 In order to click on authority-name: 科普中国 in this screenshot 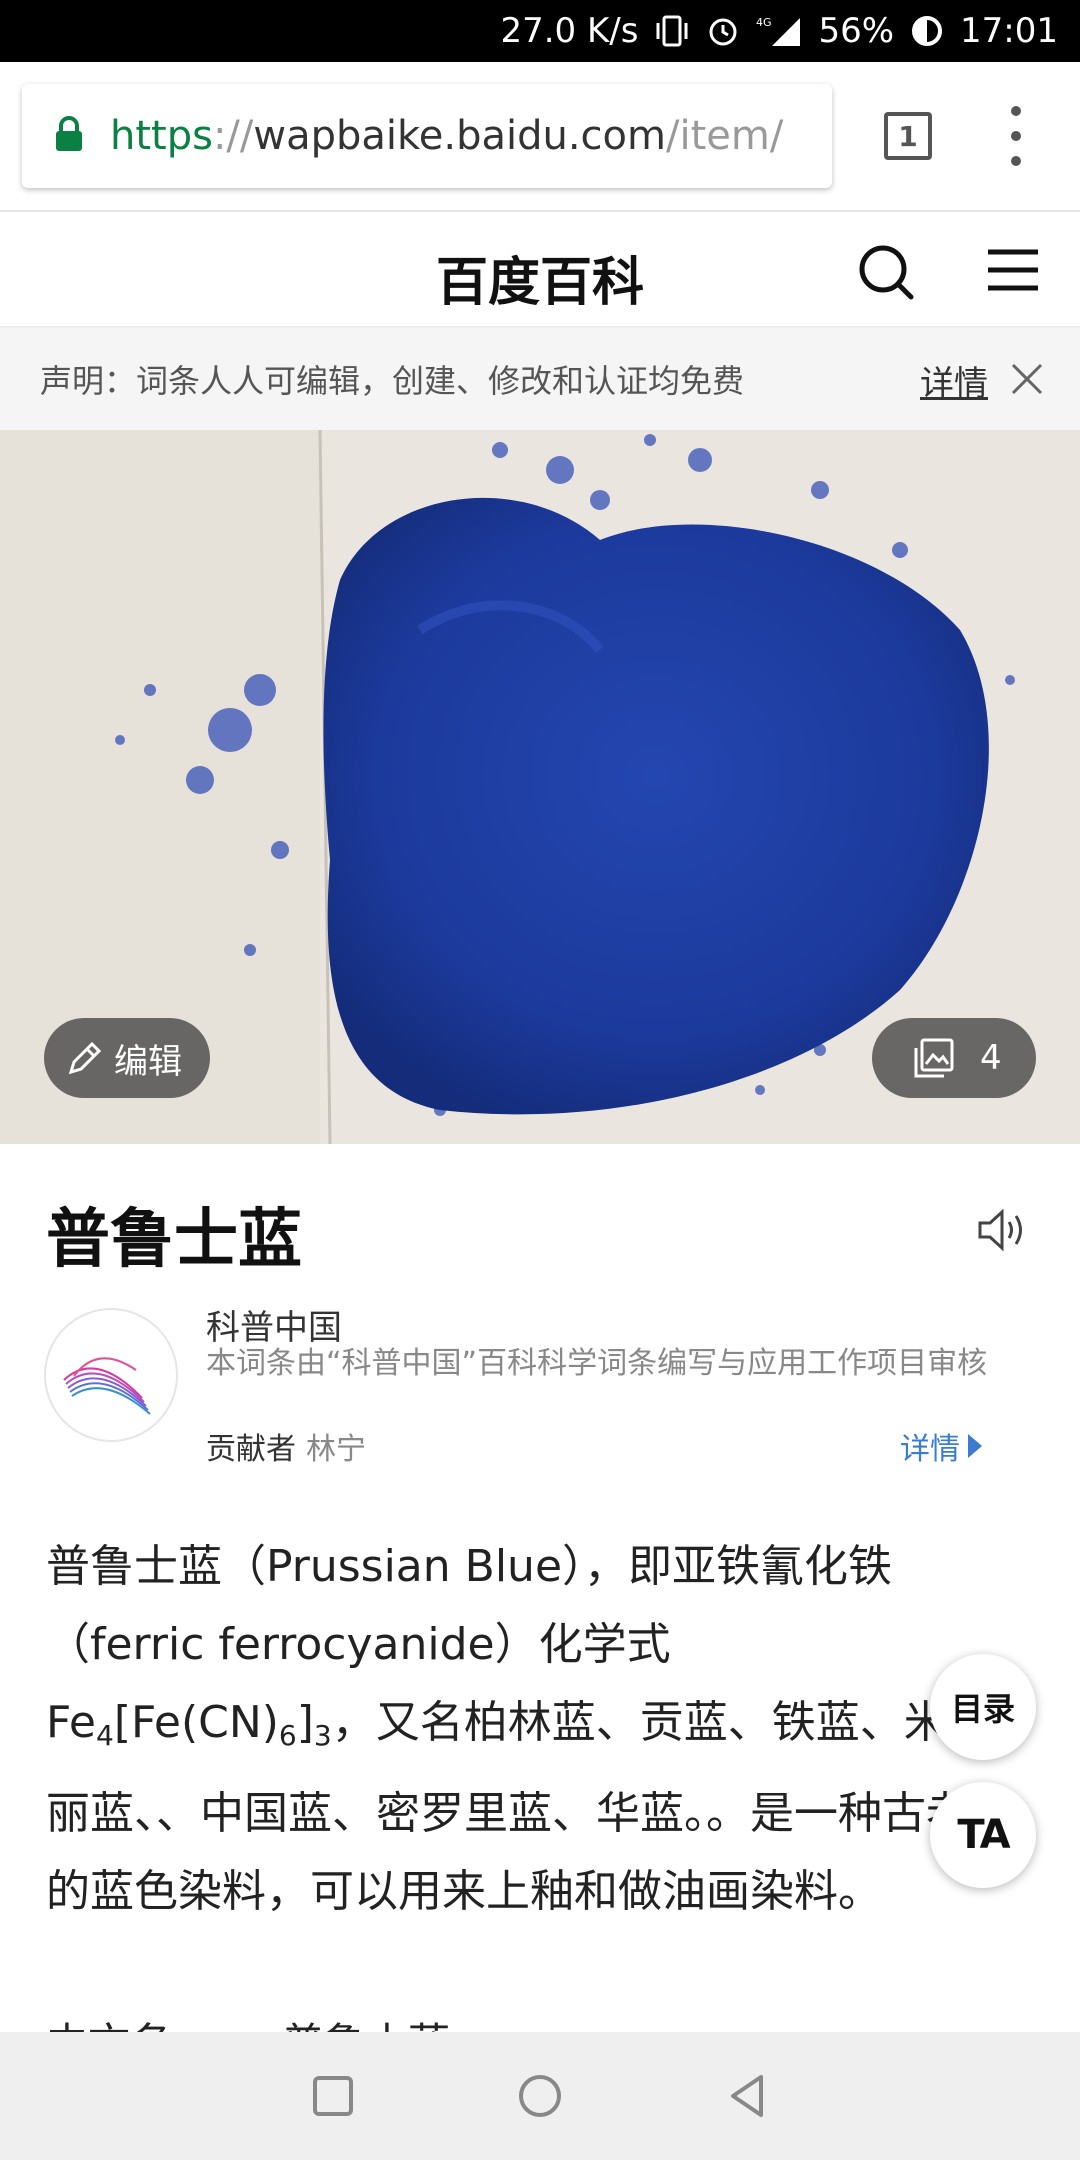, I will do `click(274, 1328)`.